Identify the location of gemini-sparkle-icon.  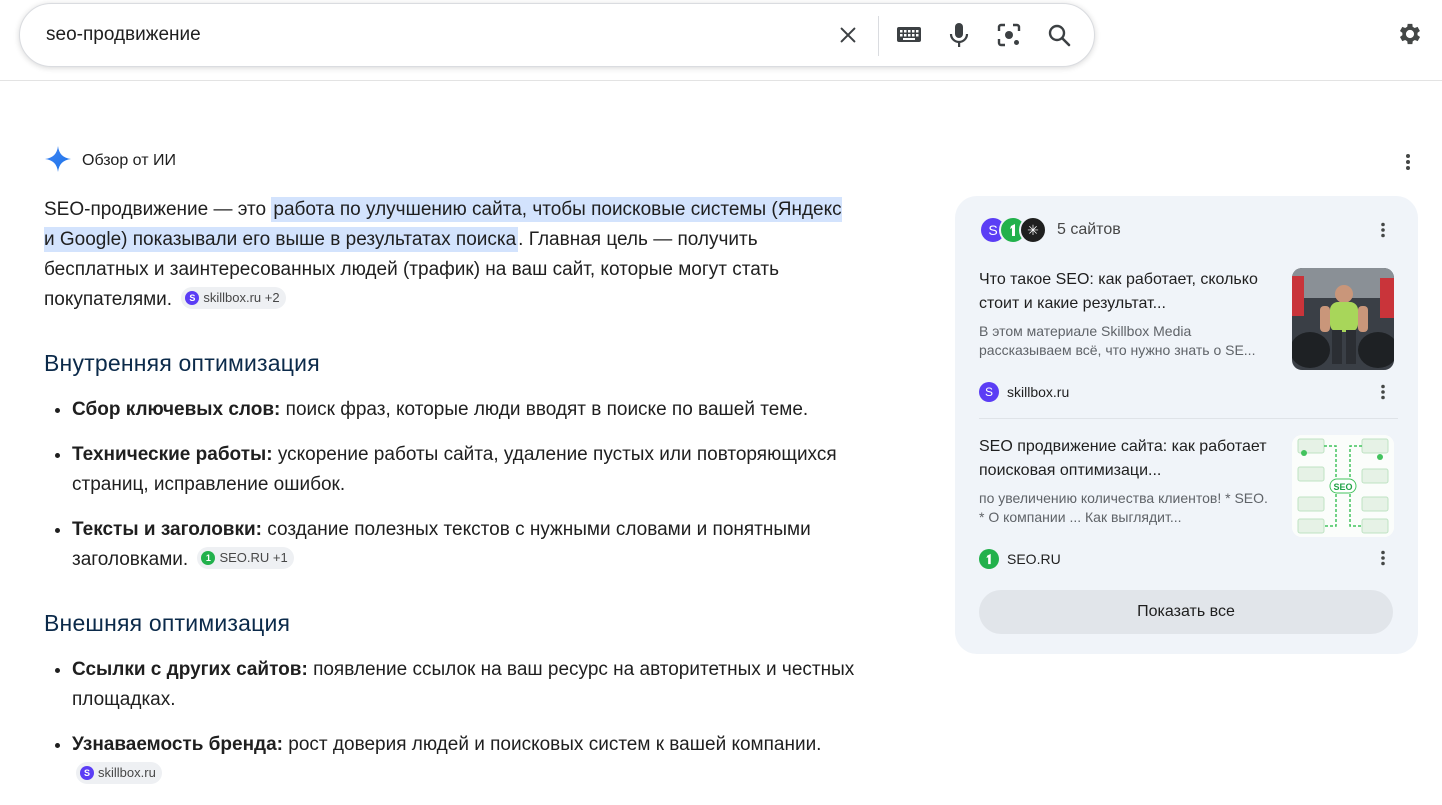
(58, 161).